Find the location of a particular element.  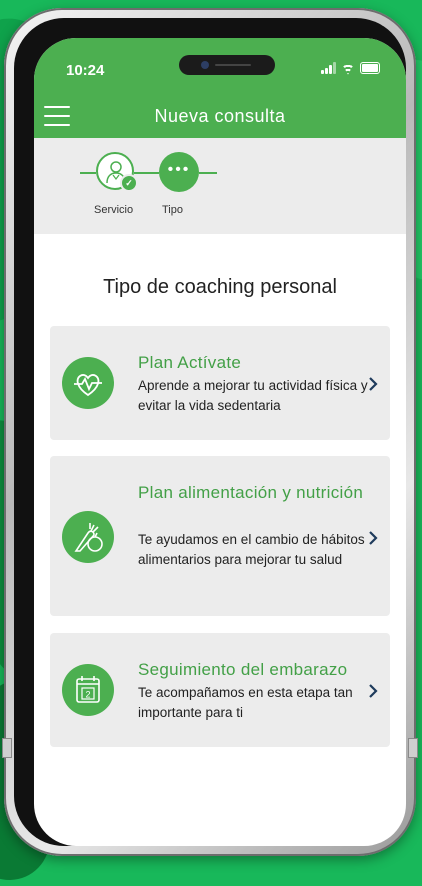

section-title: Tipo de coaching personal is located at coordinates (220, 287).